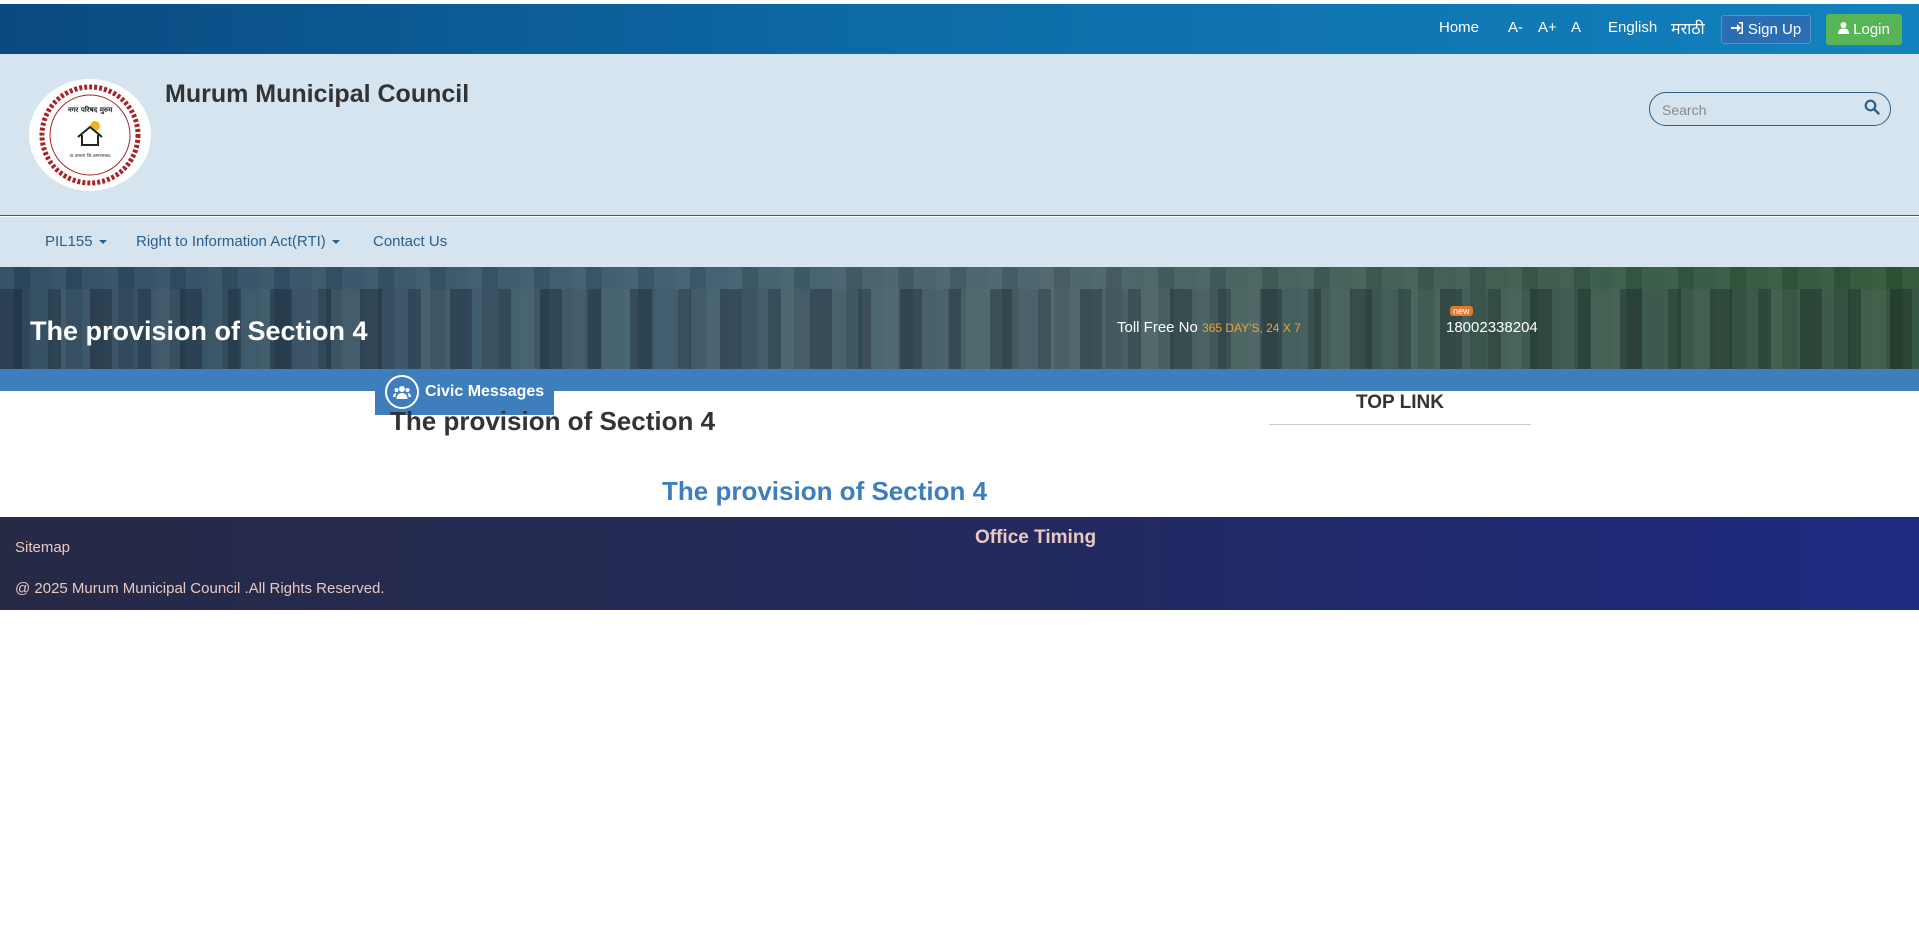  I want to click on user-icon, so click(1844, 29).